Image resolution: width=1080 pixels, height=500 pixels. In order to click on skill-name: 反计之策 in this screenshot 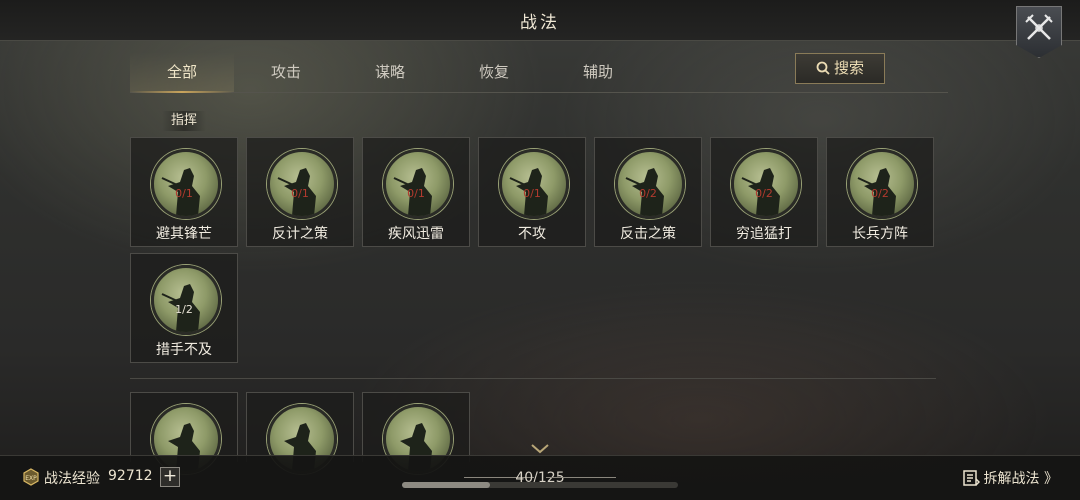, I will do `click(300, 234)`.